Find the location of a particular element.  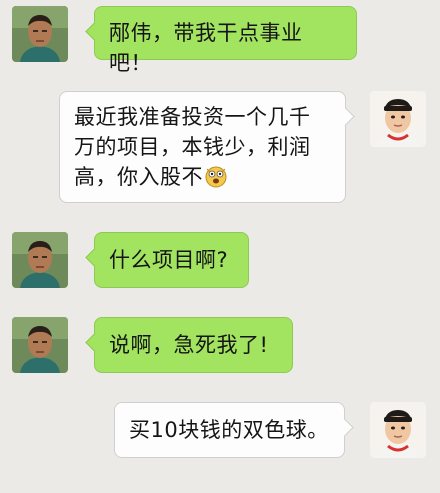

message-text: 买10块钱的双色球。 is located at coordinates (229, 430).